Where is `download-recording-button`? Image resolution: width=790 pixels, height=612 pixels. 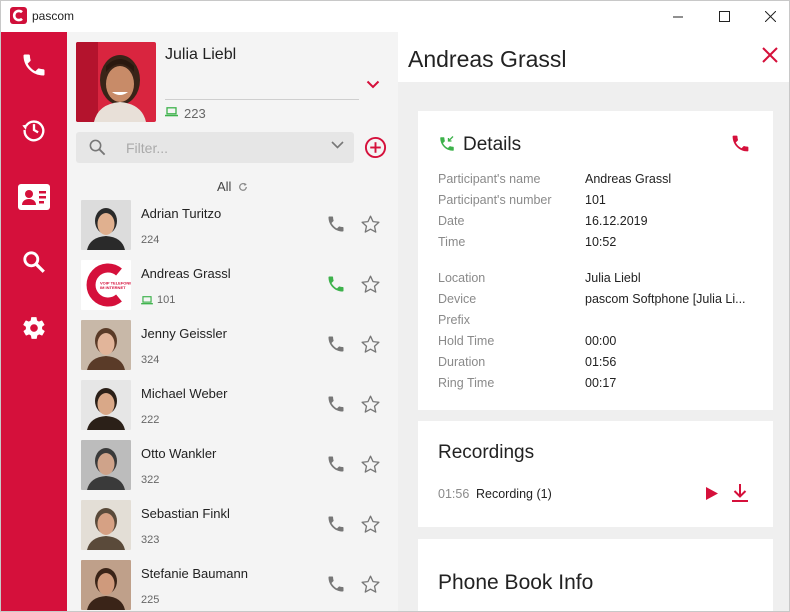 download-recording-button is located at coordinates (740, 495).